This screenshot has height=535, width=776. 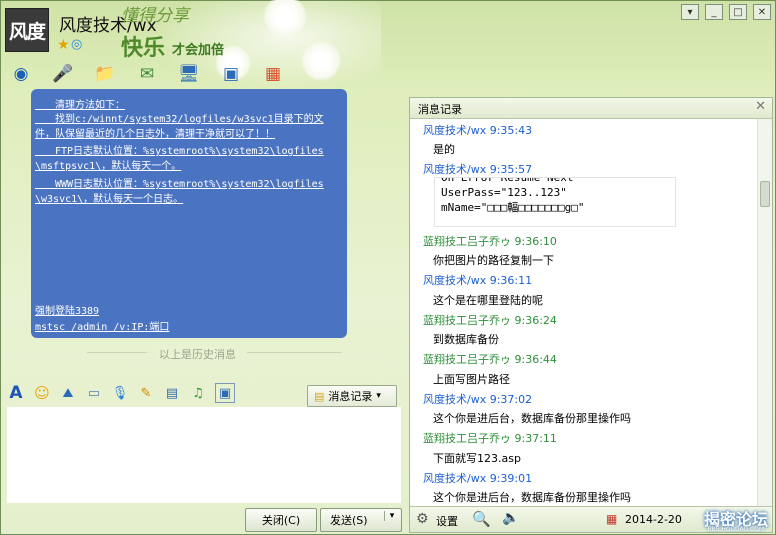 What do you see at coordinates (319, 396) in the screenshot?
I see `record-icon: ▤` at bounding box center [319, 396].